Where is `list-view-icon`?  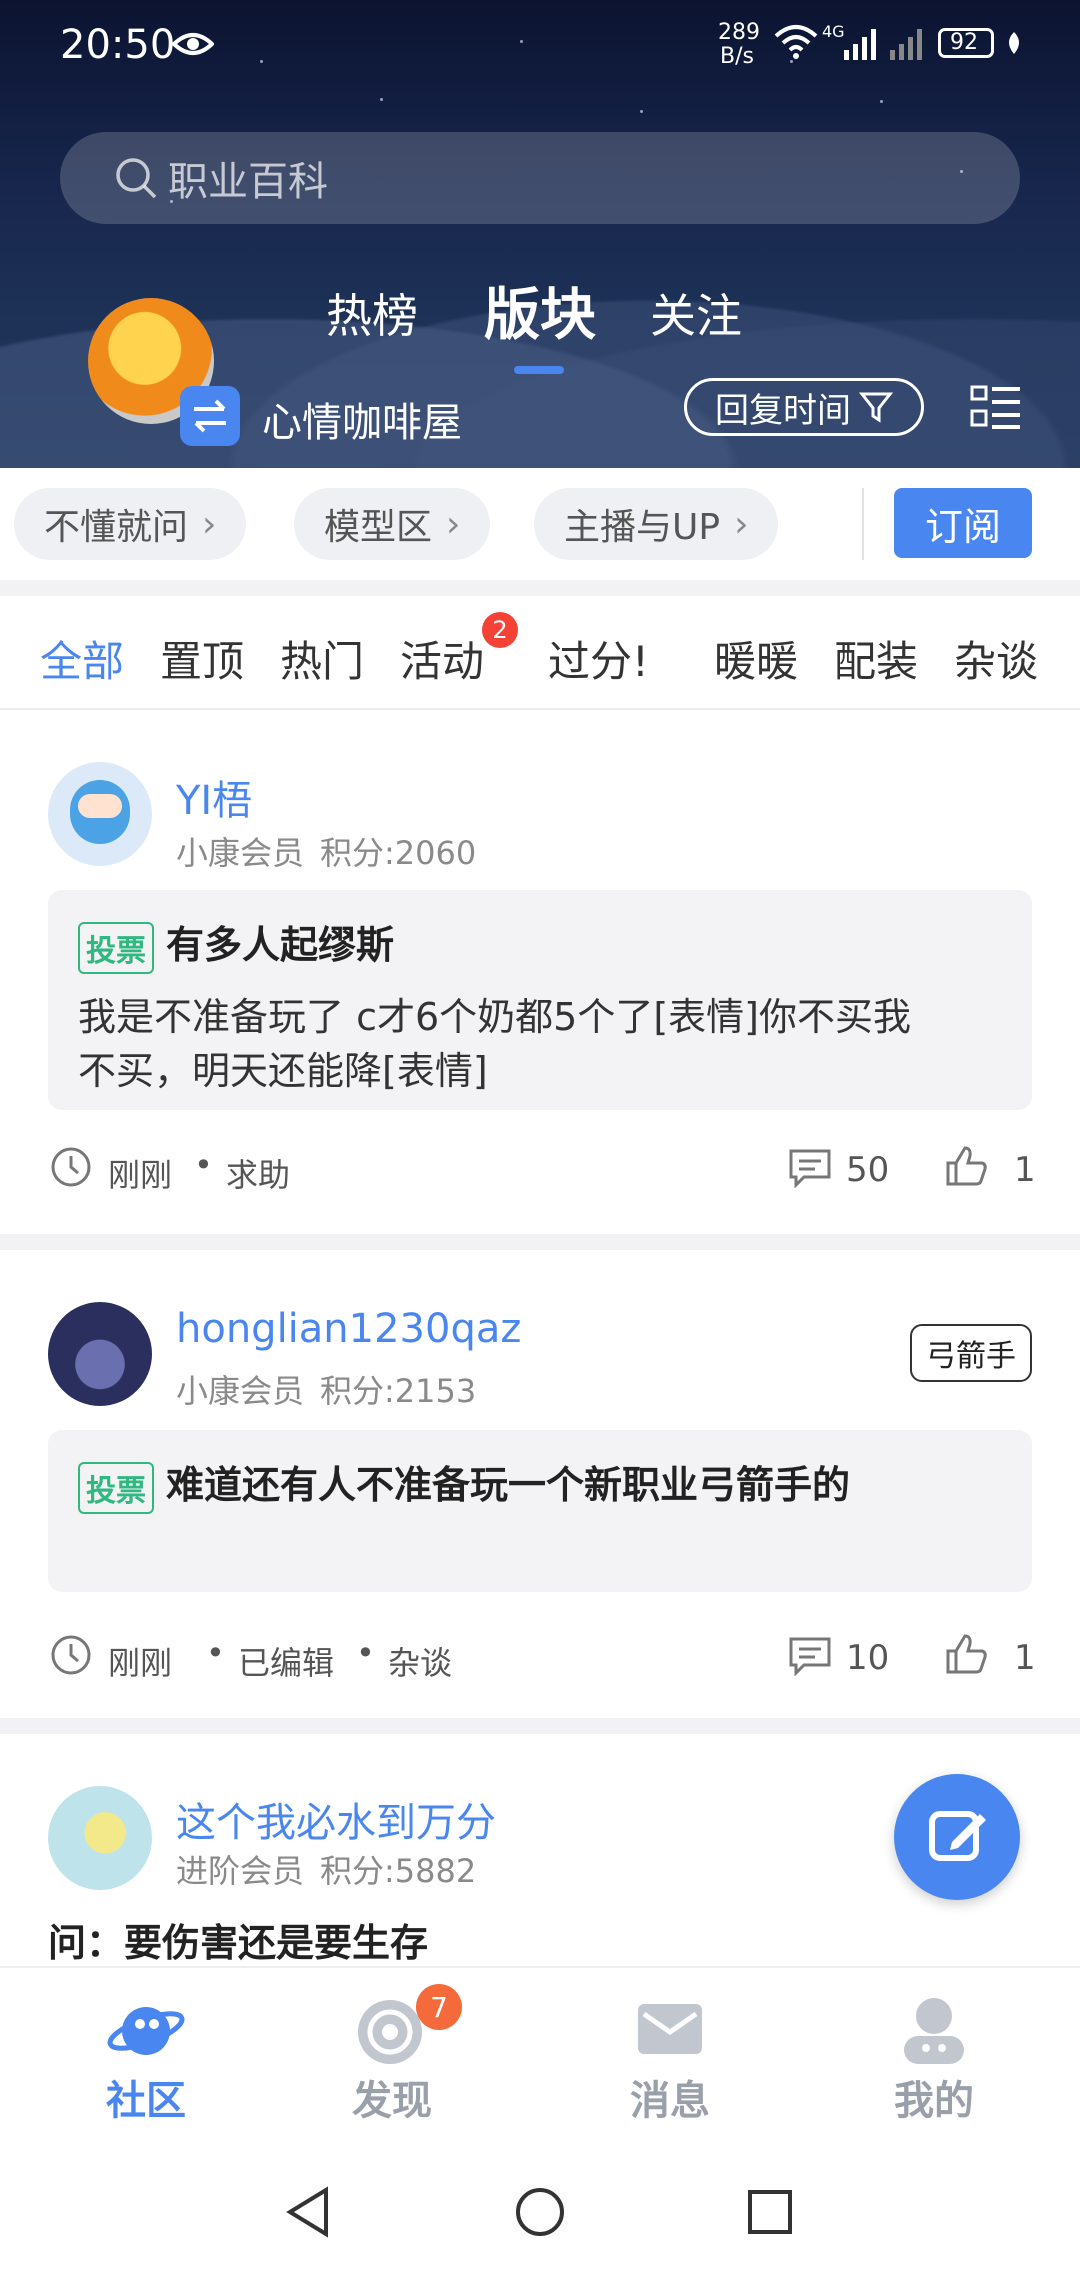
list-view-icon is located at coordinates (996, 407).